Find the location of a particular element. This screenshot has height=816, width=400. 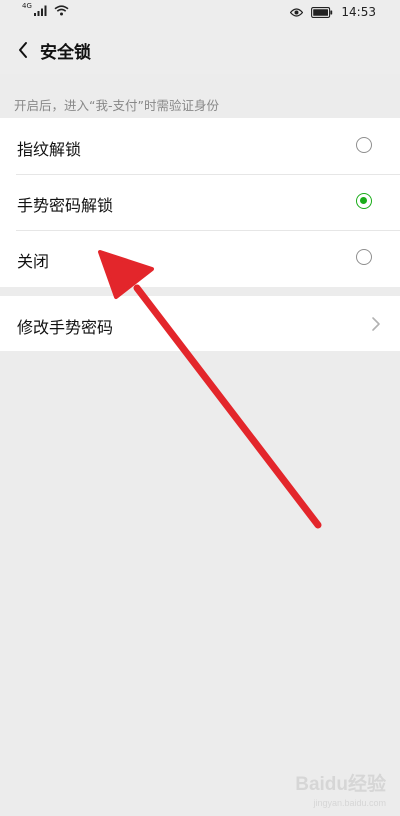

watermark-logo-text: Baidu经验 is located at coordinates (340, 784).